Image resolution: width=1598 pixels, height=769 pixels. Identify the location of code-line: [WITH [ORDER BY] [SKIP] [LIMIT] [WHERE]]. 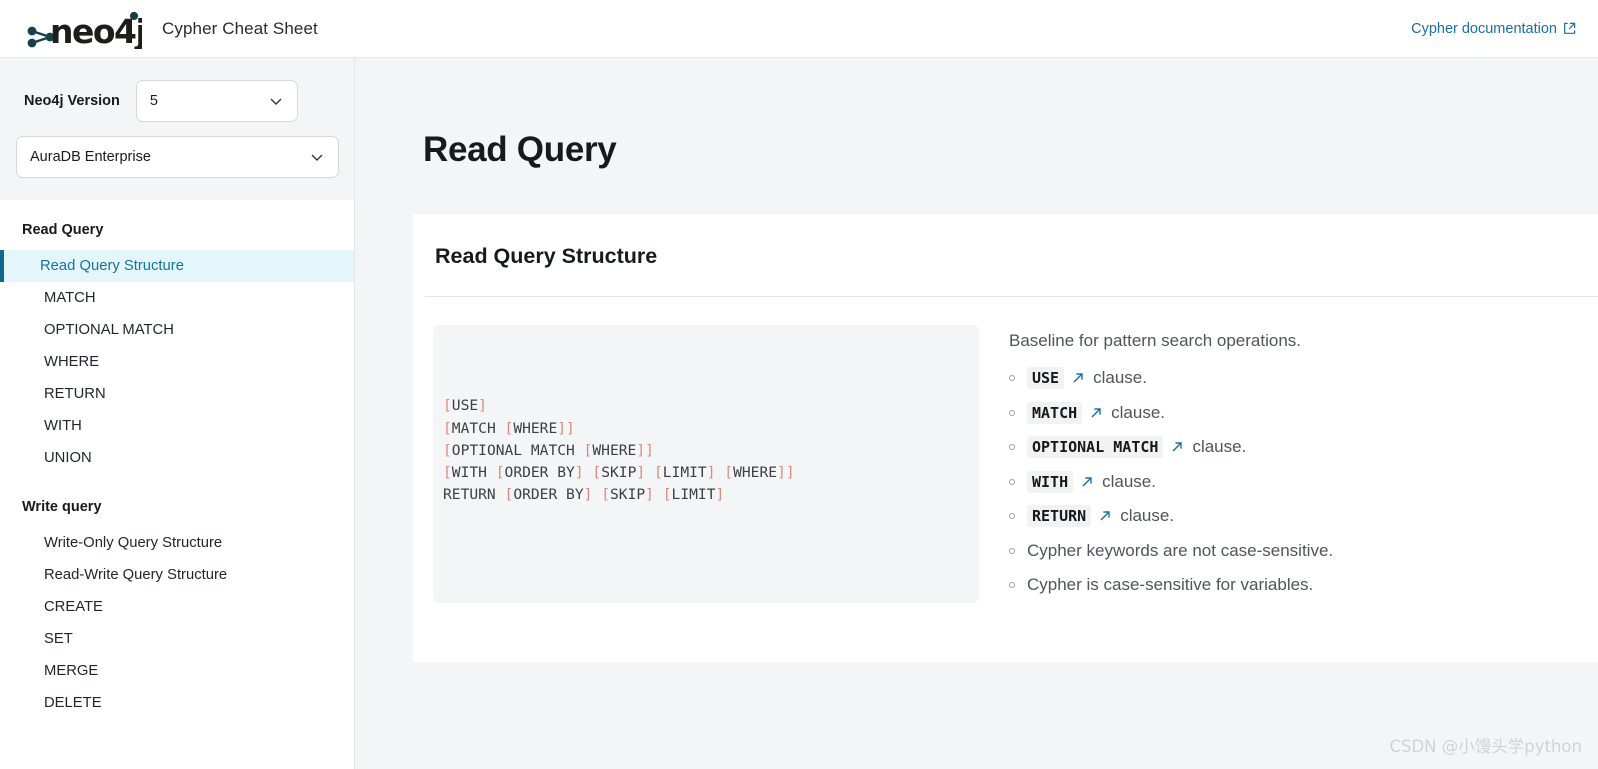
(619, 473).